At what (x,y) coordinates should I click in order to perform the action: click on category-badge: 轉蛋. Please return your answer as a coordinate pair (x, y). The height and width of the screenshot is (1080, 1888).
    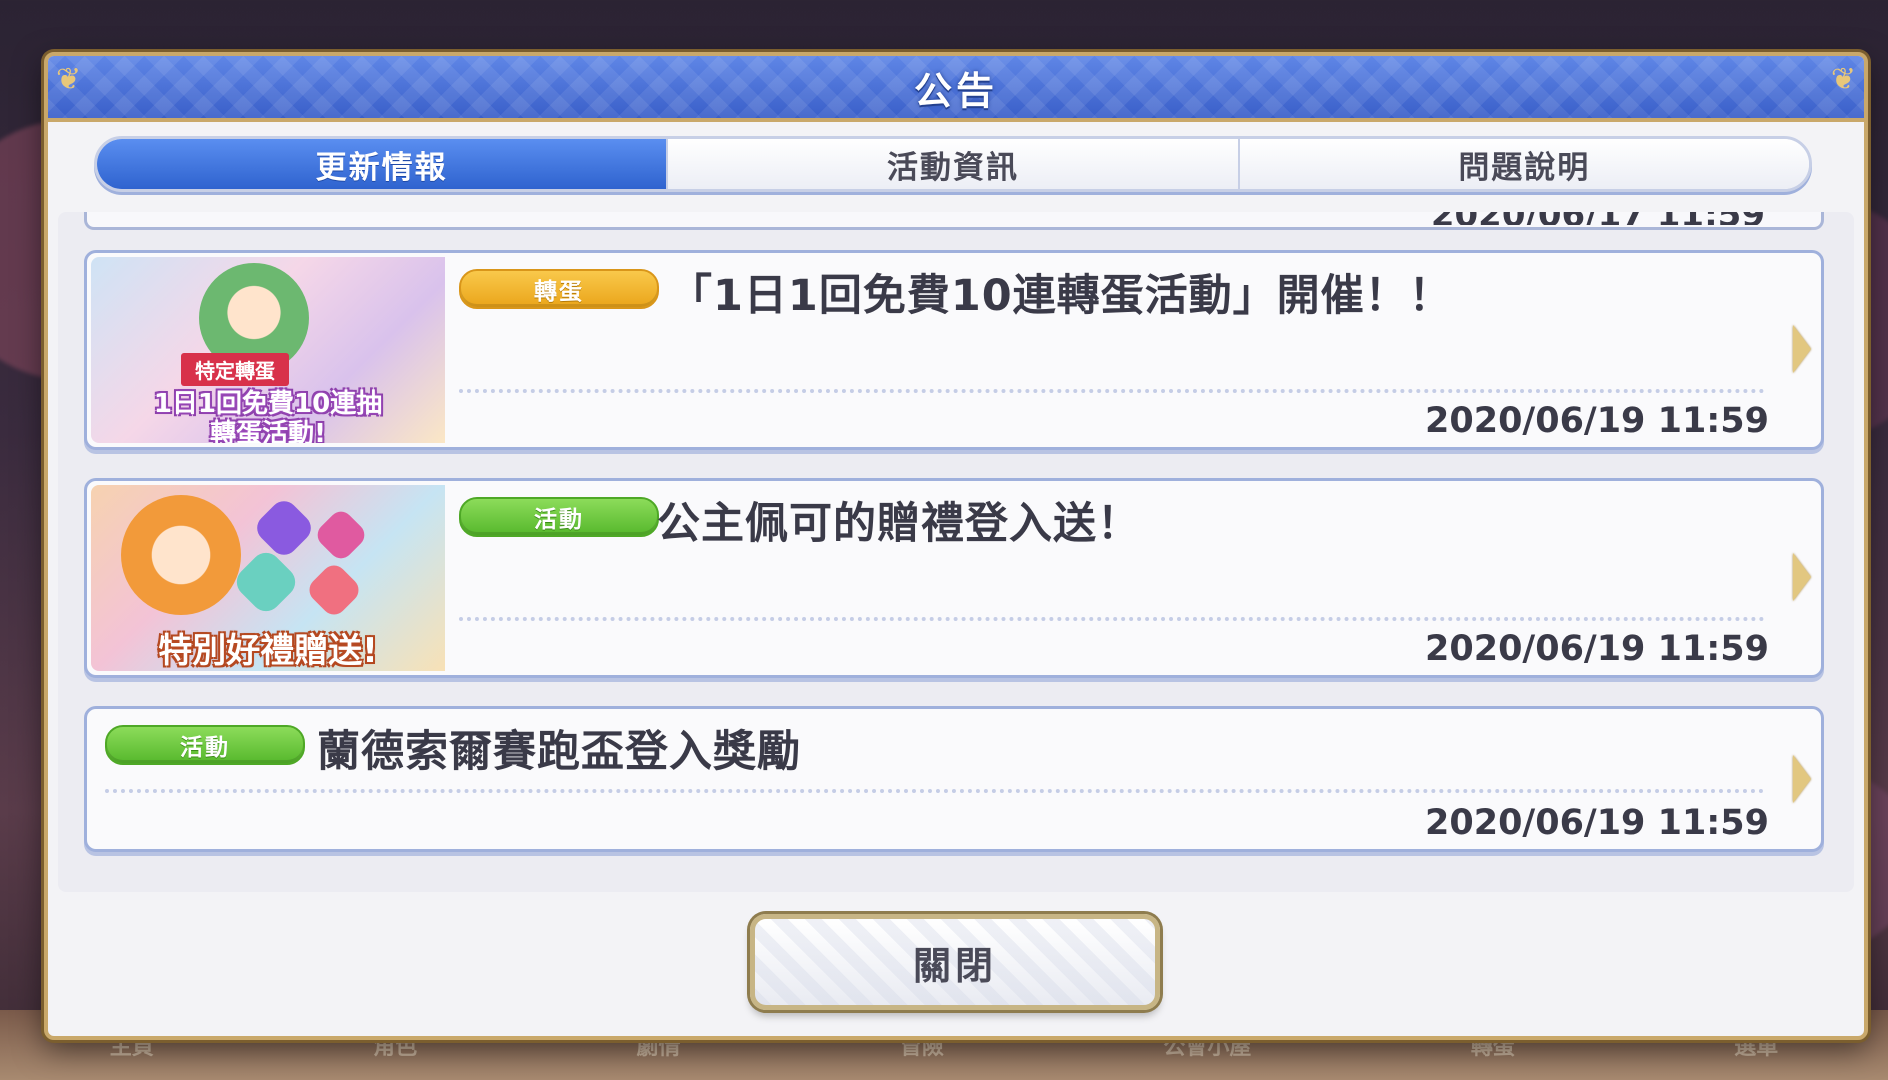
    Looking at the image, I should click on (559, 289).